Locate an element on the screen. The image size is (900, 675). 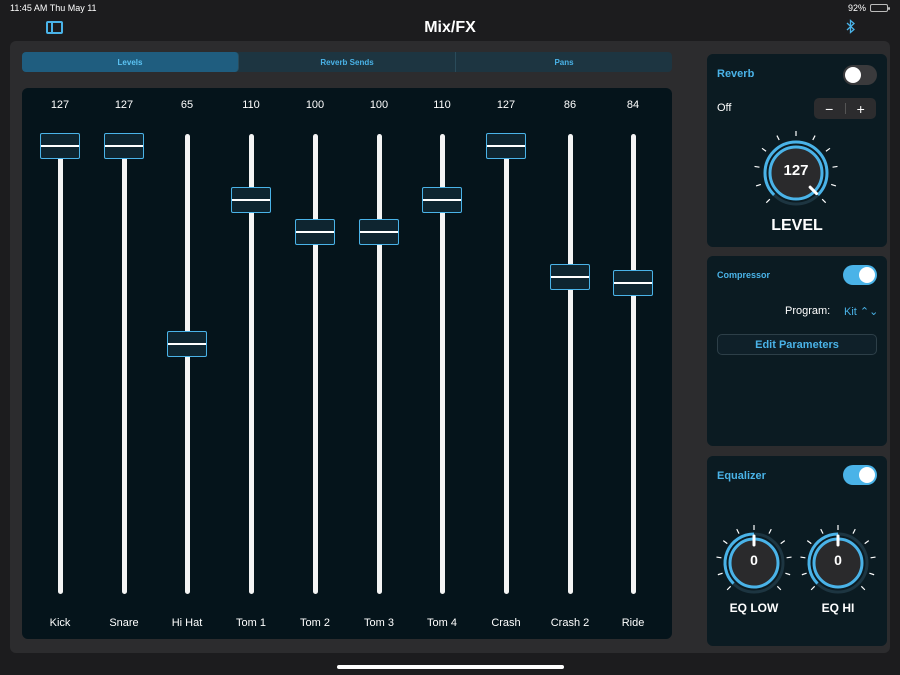
channel-name: Snare is located at coordinates (124, 623).